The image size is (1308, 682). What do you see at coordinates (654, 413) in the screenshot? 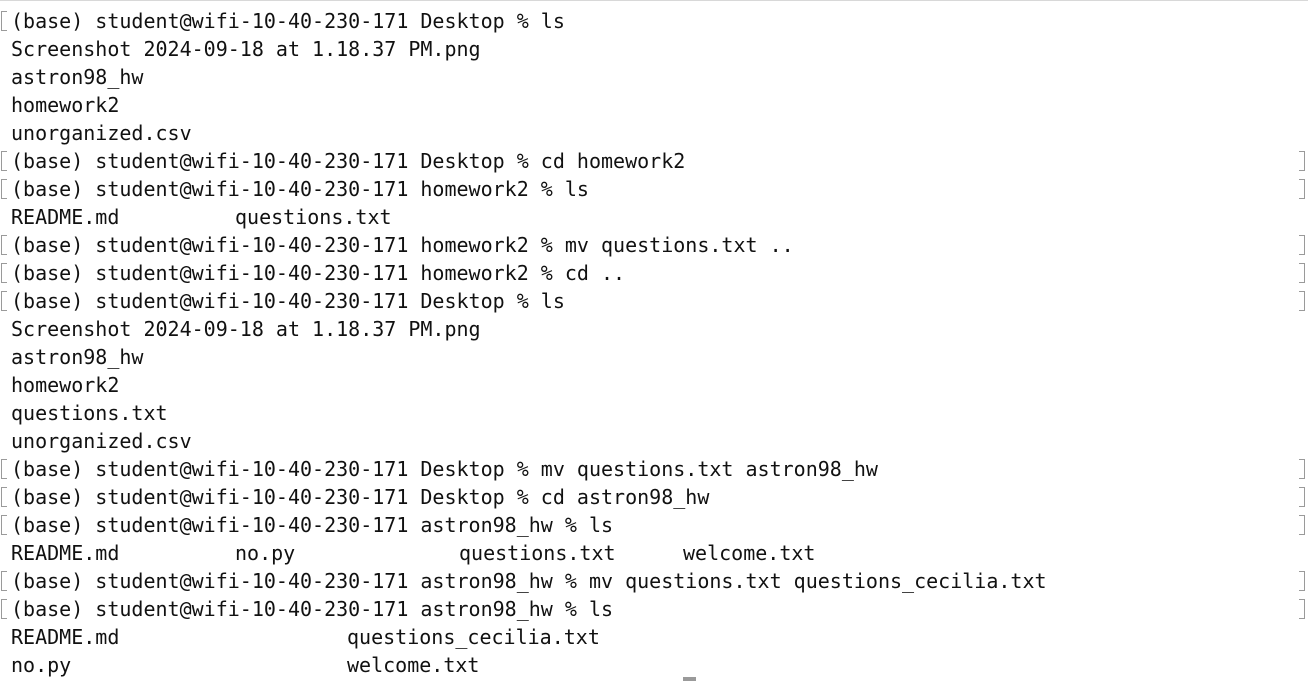
I see `output-line: questions.txt` at bounding box center [654, 413].